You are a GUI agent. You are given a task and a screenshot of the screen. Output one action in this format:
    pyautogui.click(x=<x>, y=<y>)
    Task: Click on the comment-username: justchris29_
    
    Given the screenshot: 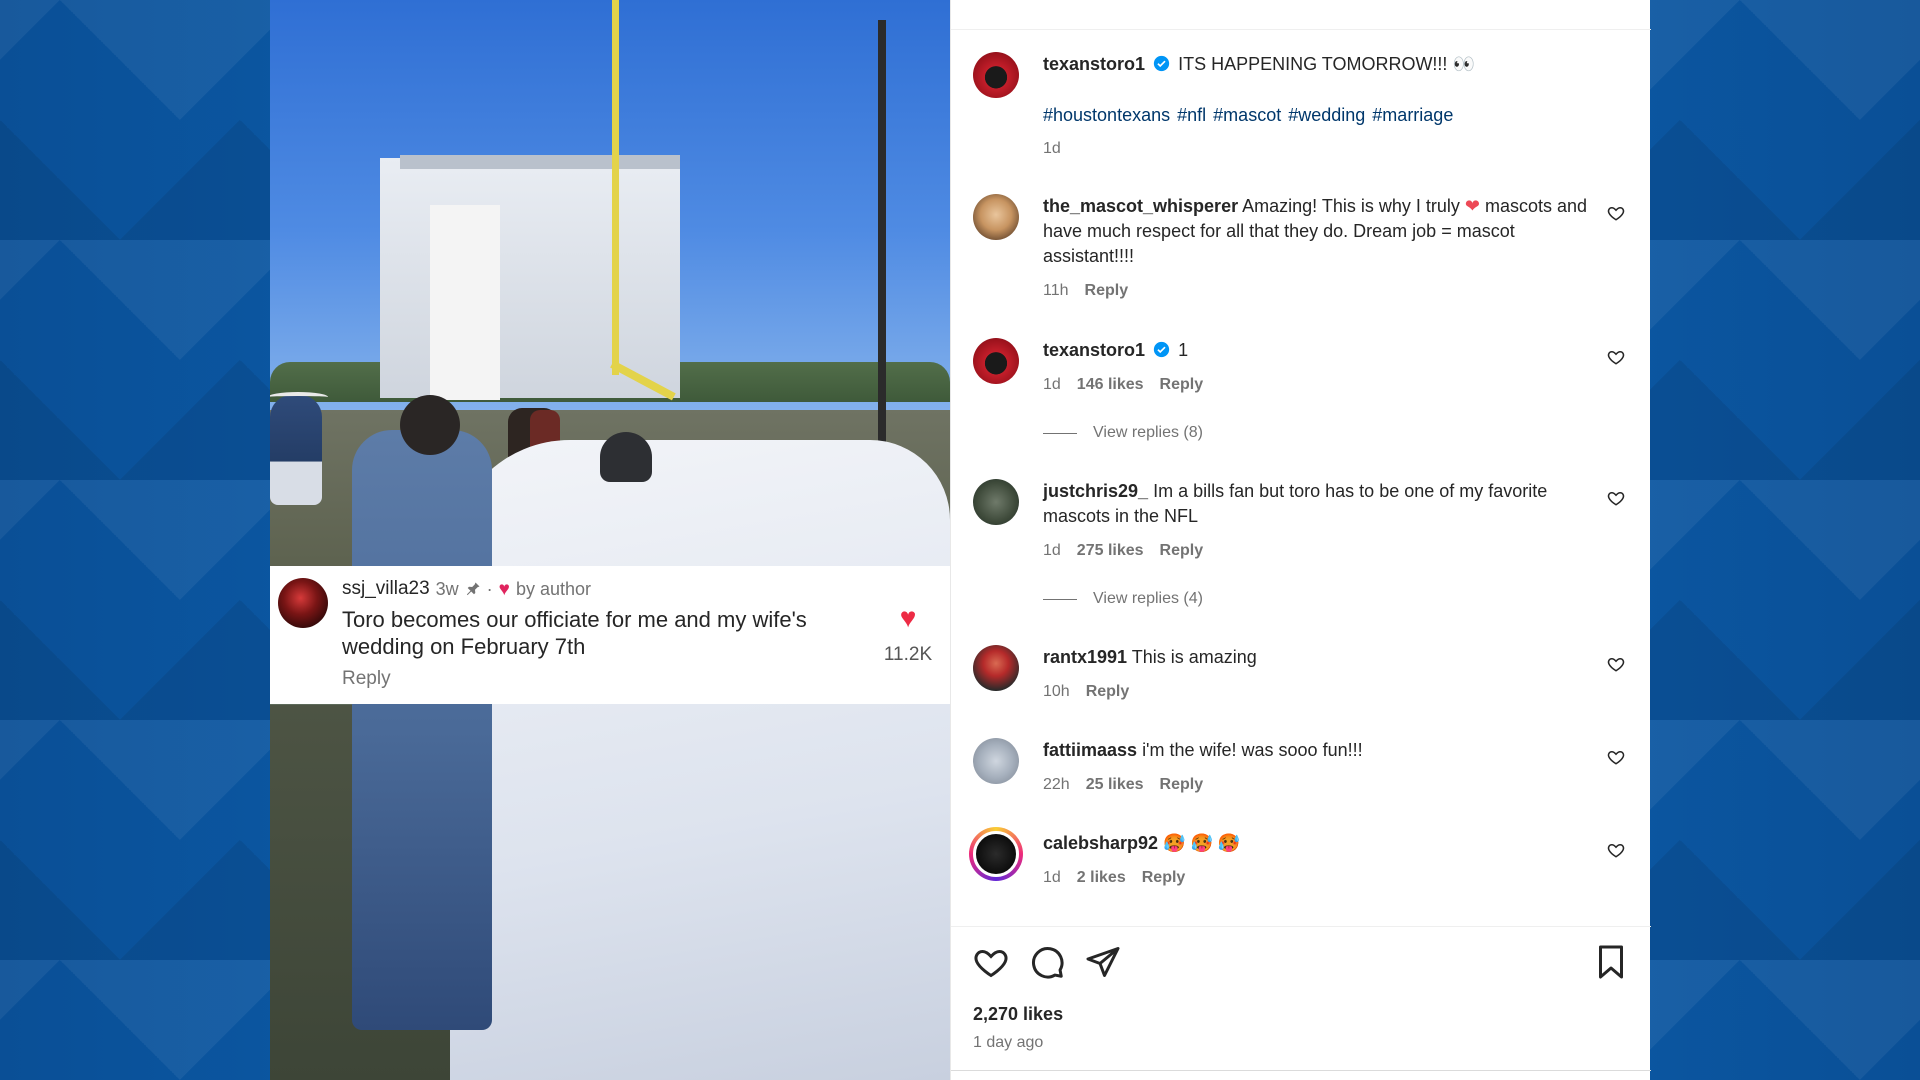 What is the action you would take?
    pyautogui.click(x=1095, y=491)
    